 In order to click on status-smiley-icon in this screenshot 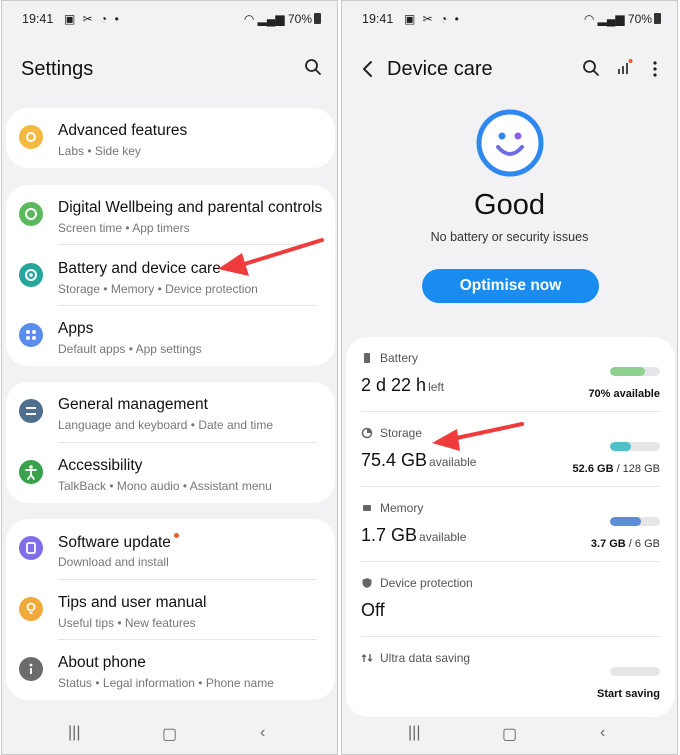, I will do `click(510, 143)`.